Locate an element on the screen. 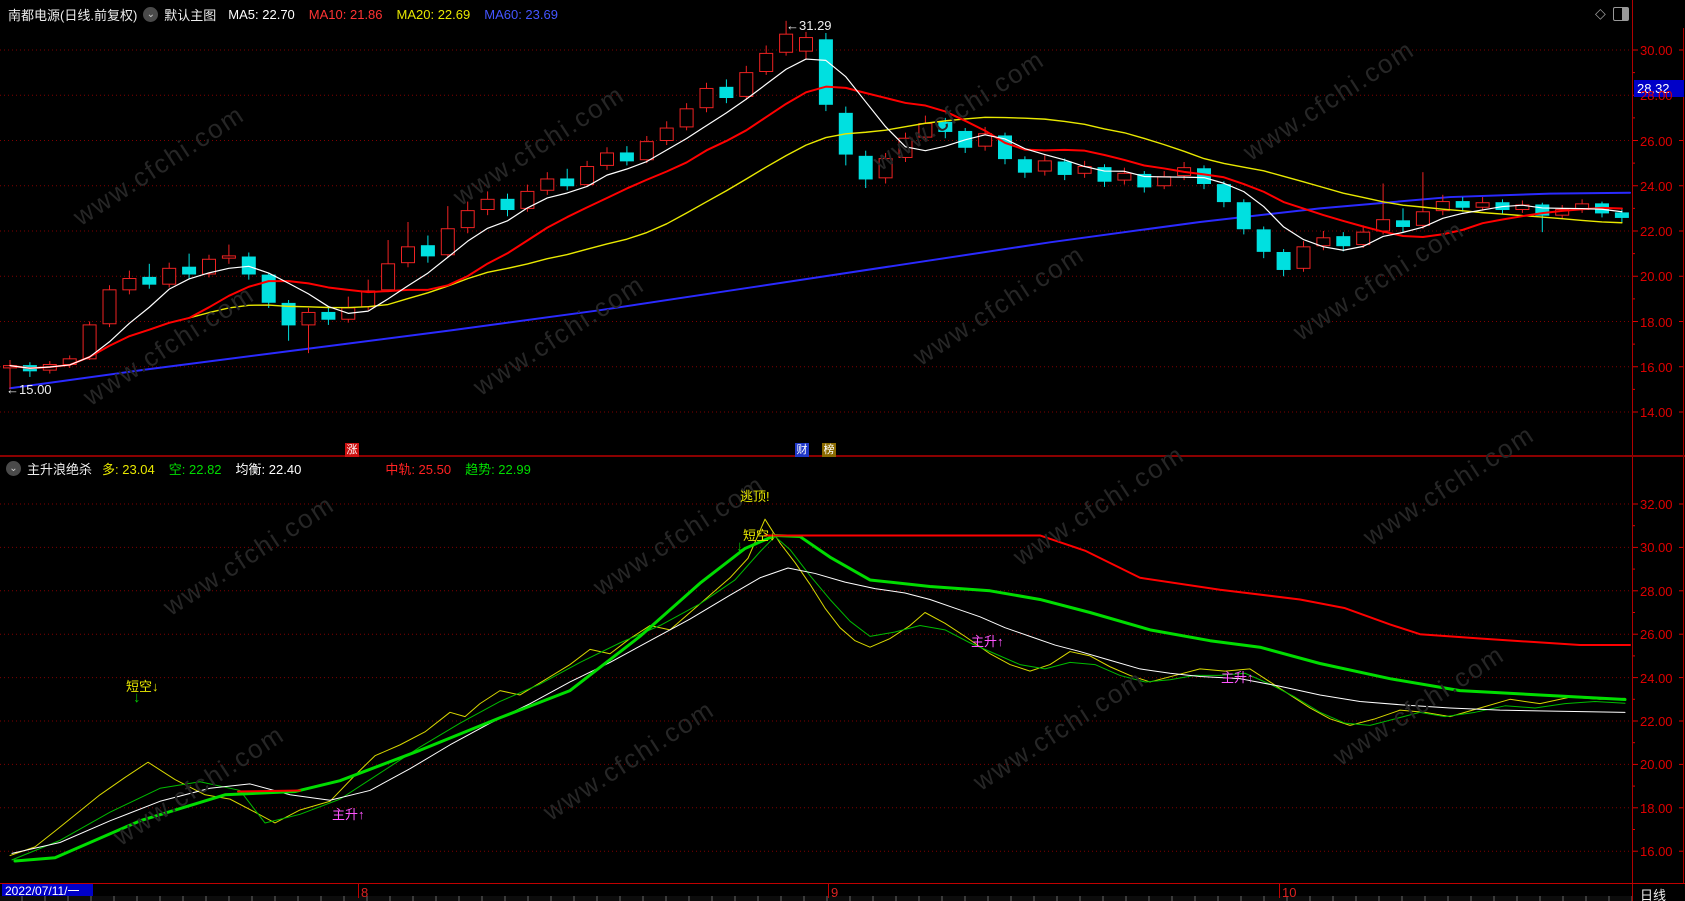 The height and width of the screenshot is (901, 1685). panel-separator-line is located at coordinates (842, 456).